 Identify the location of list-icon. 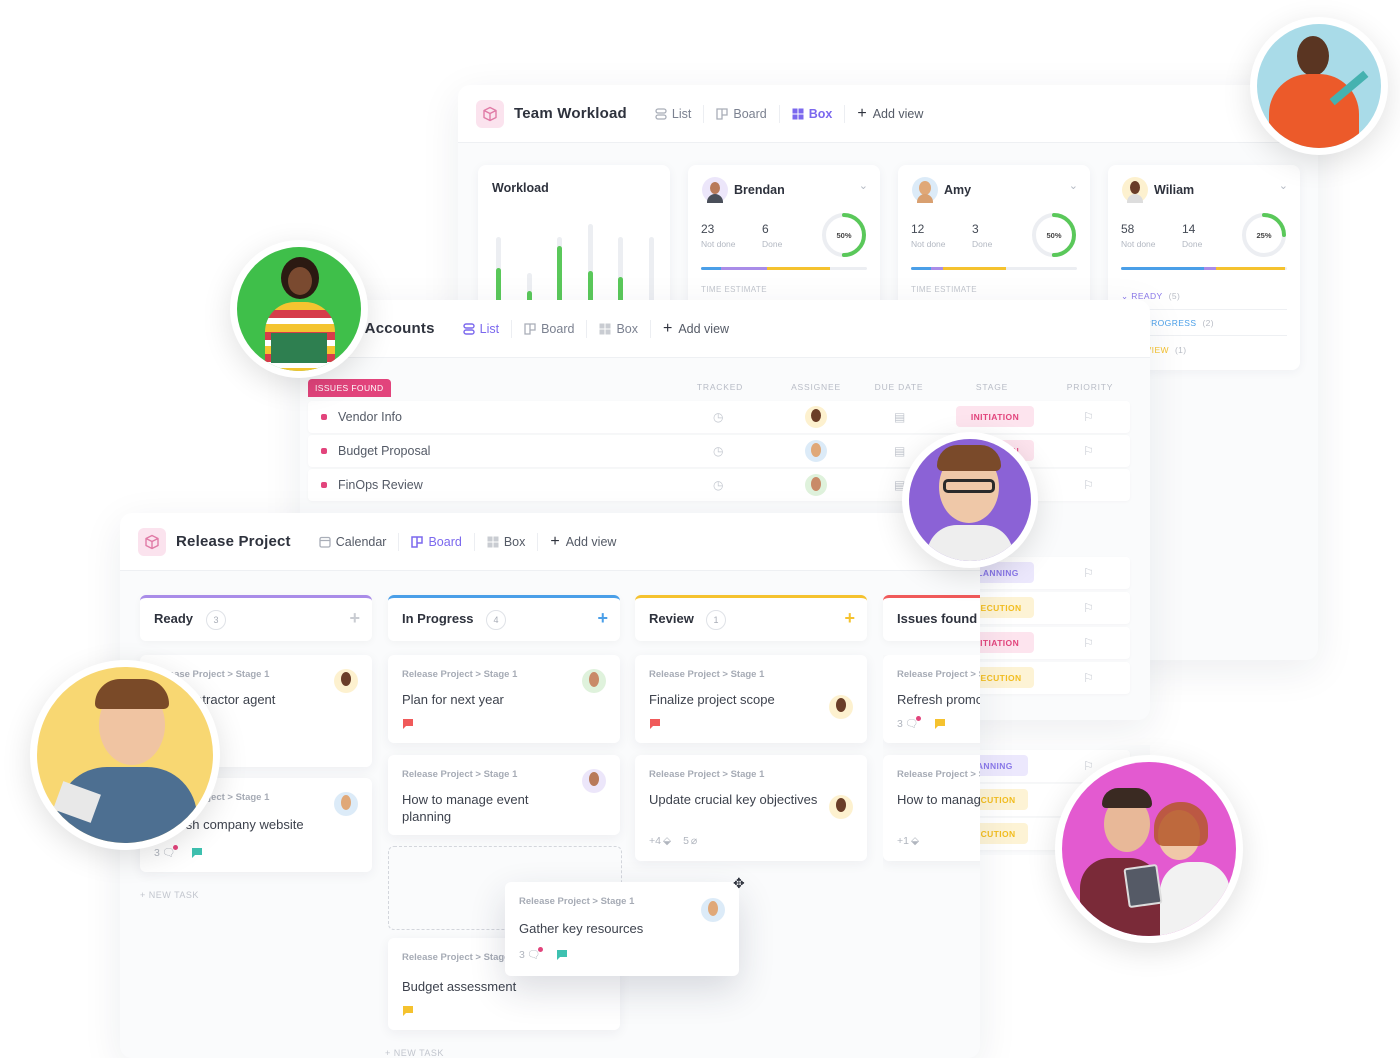
(468, 328).